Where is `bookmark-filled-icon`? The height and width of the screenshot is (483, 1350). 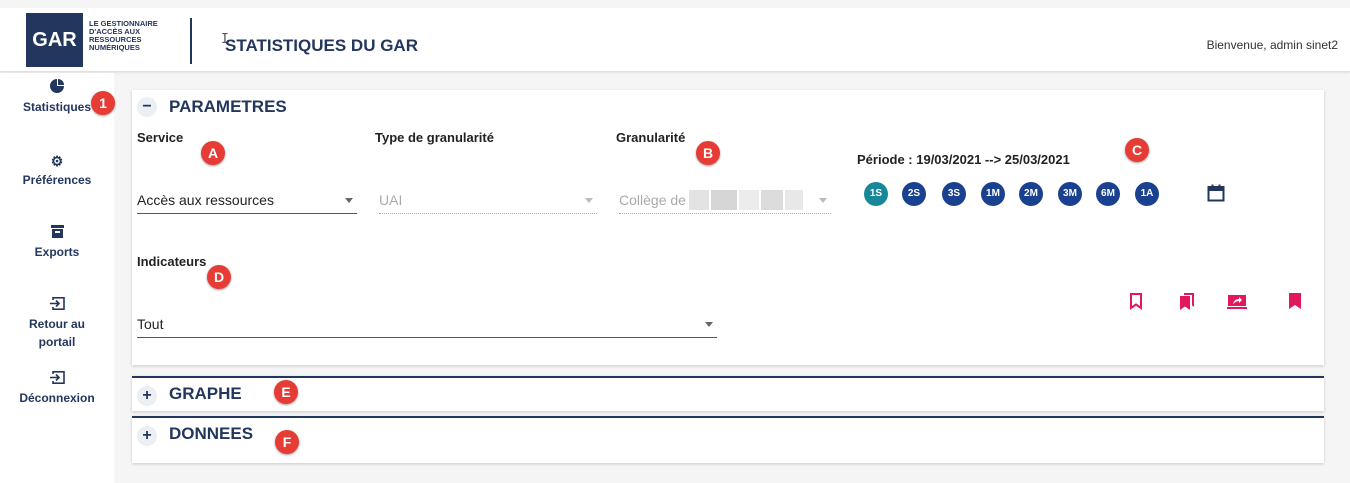
bookmark-filled-icon is located at coordinates (1295, 301).